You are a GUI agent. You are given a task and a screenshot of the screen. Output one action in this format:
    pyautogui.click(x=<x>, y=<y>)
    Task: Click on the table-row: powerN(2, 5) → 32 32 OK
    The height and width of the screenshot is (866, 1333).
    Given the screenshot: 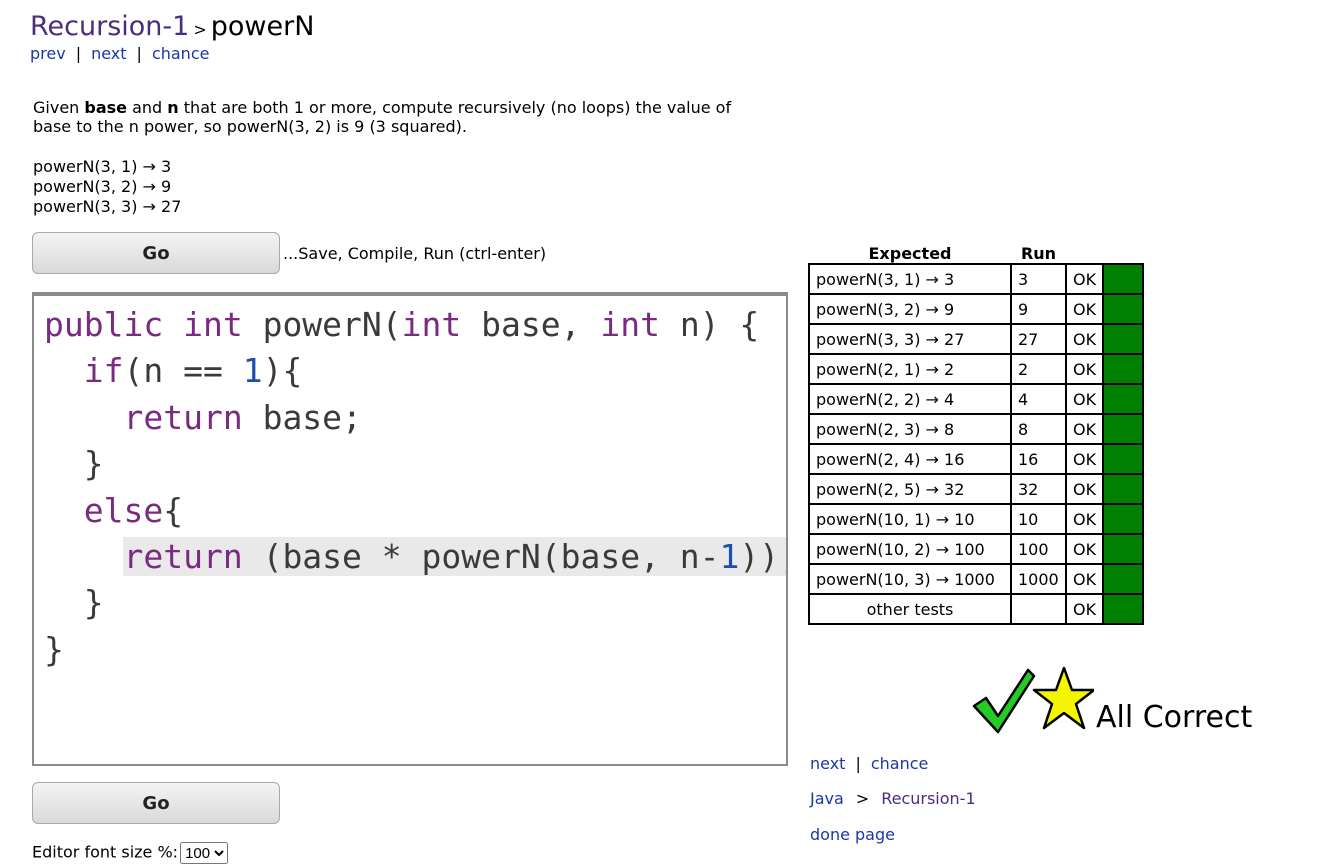 What is the action you would take?
    pyautogui.click(x=976, y=489)
    